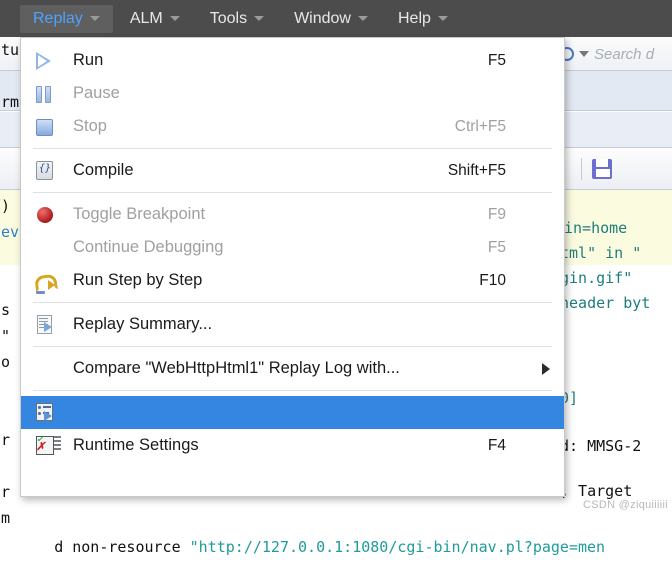 Image resolution: width=672 pixels, height=586 pixels. I want to click on menu-item-label: Run, so click(275, 60).